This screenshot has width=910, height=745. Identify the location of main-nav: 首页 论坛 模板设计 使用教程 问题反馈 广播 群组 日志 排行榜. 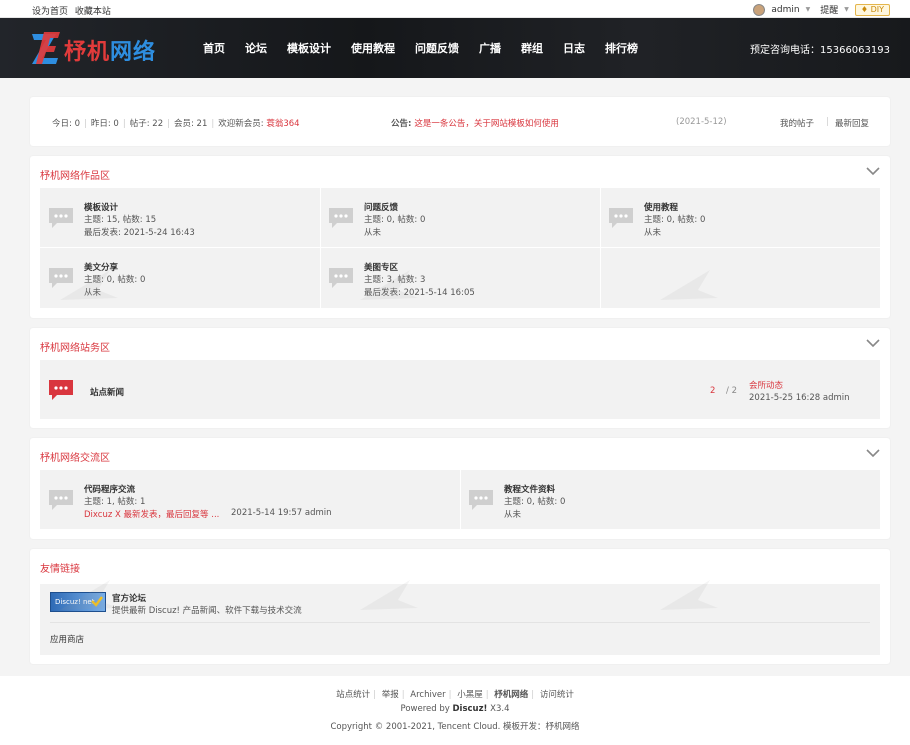
(430, 48).